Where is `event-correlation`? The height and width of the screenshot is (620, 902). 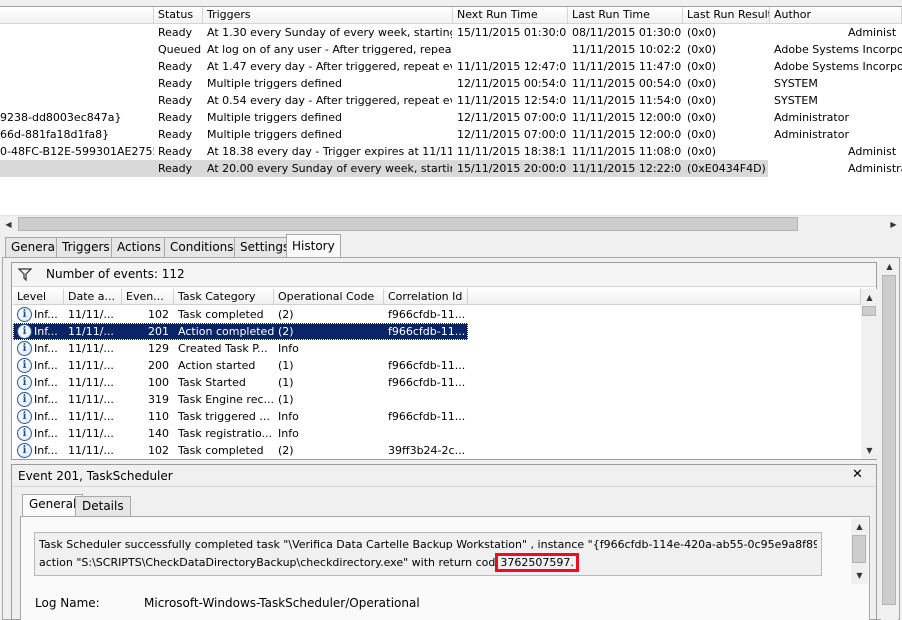
event-correlation is located at coordinates (428, 348).